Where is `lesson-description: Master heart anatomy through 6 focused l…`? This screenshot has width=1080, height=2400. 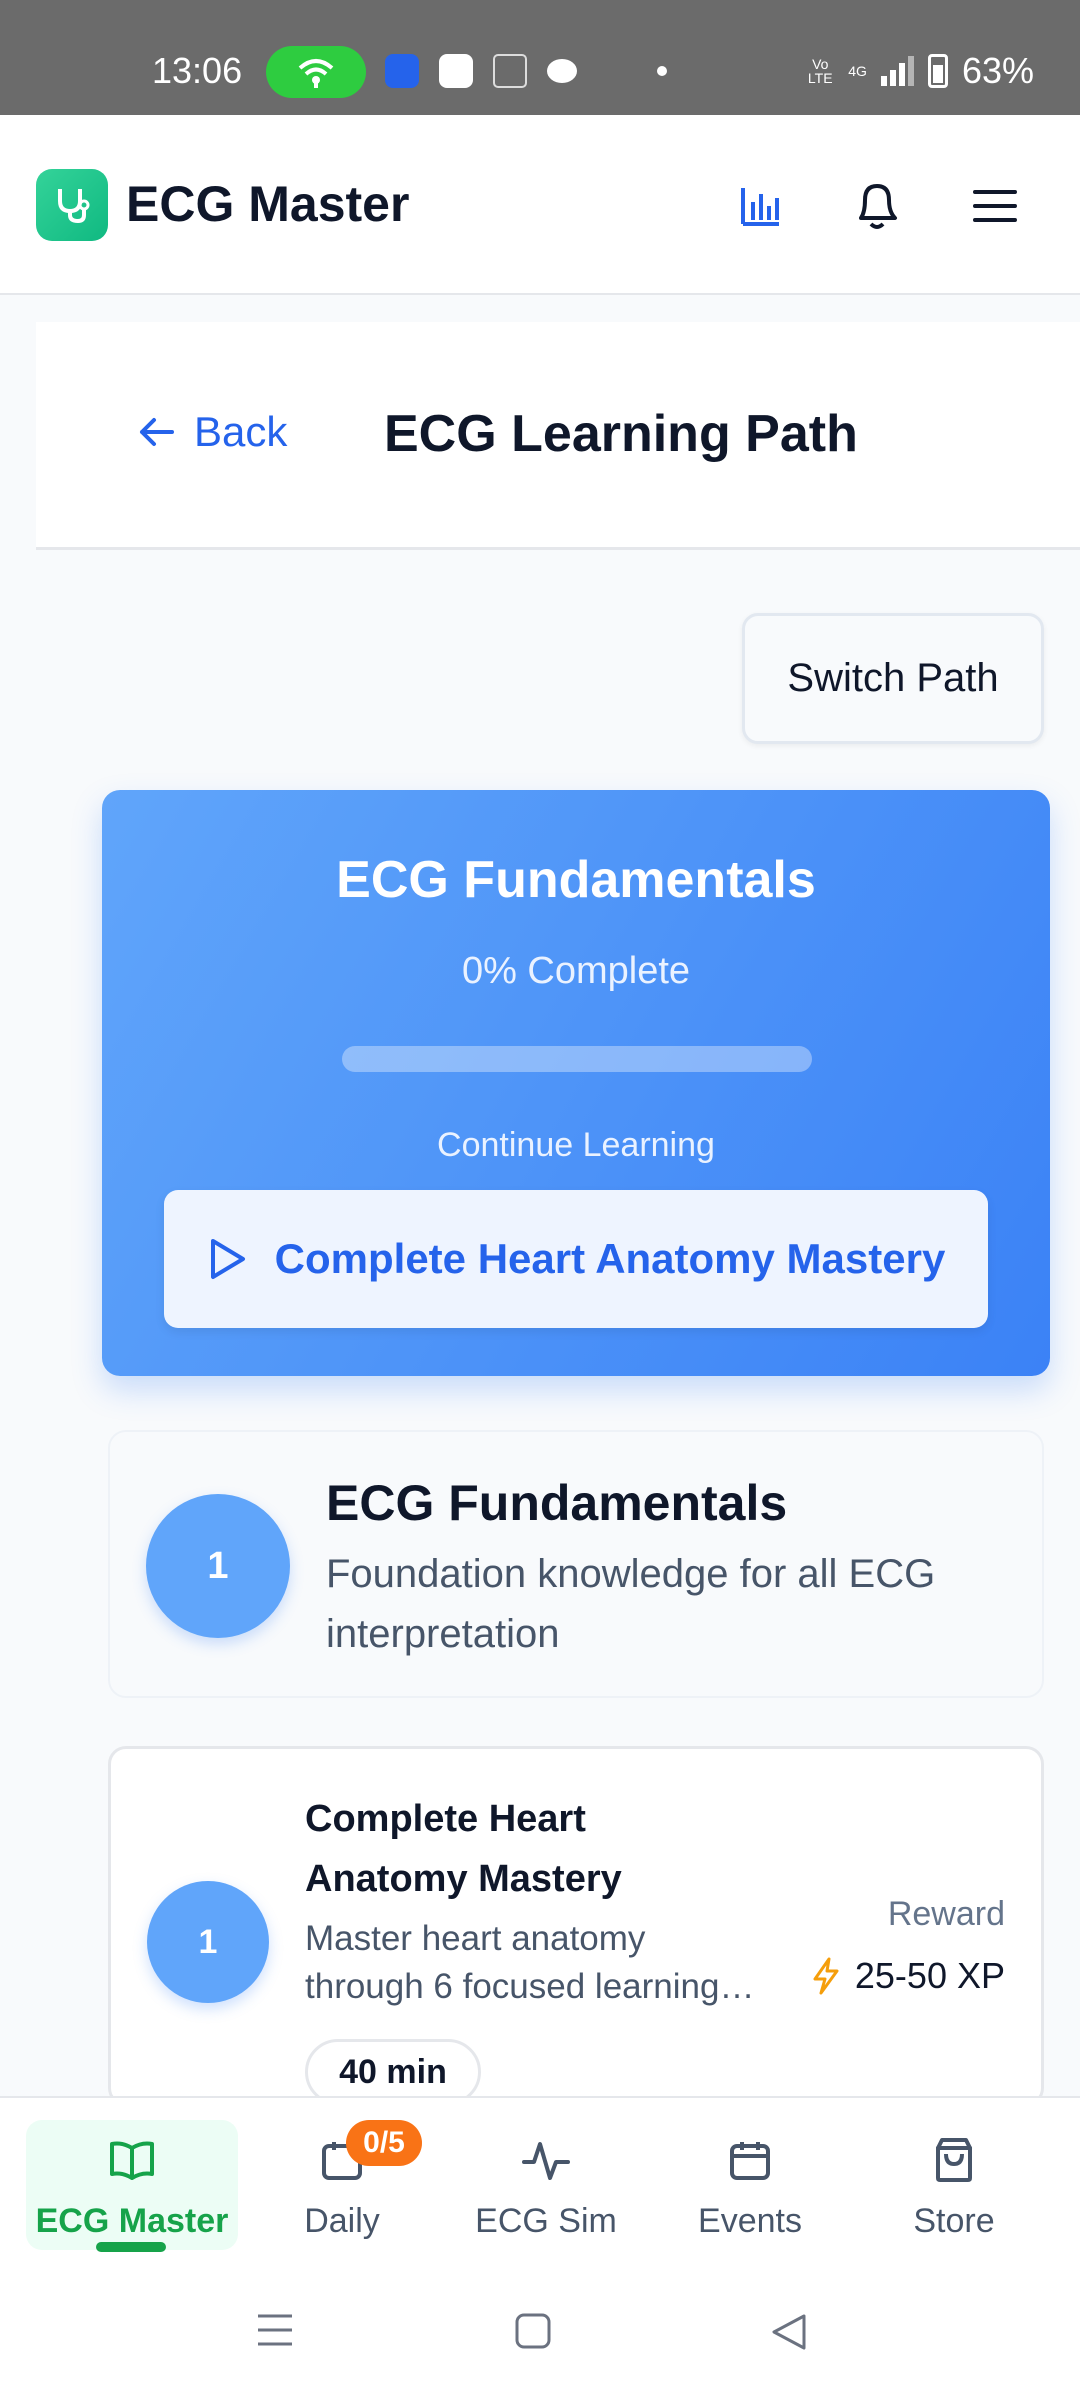
lesson-description: Master heart anatomy through 6 focused l… is located at coordinates (535, 1963).